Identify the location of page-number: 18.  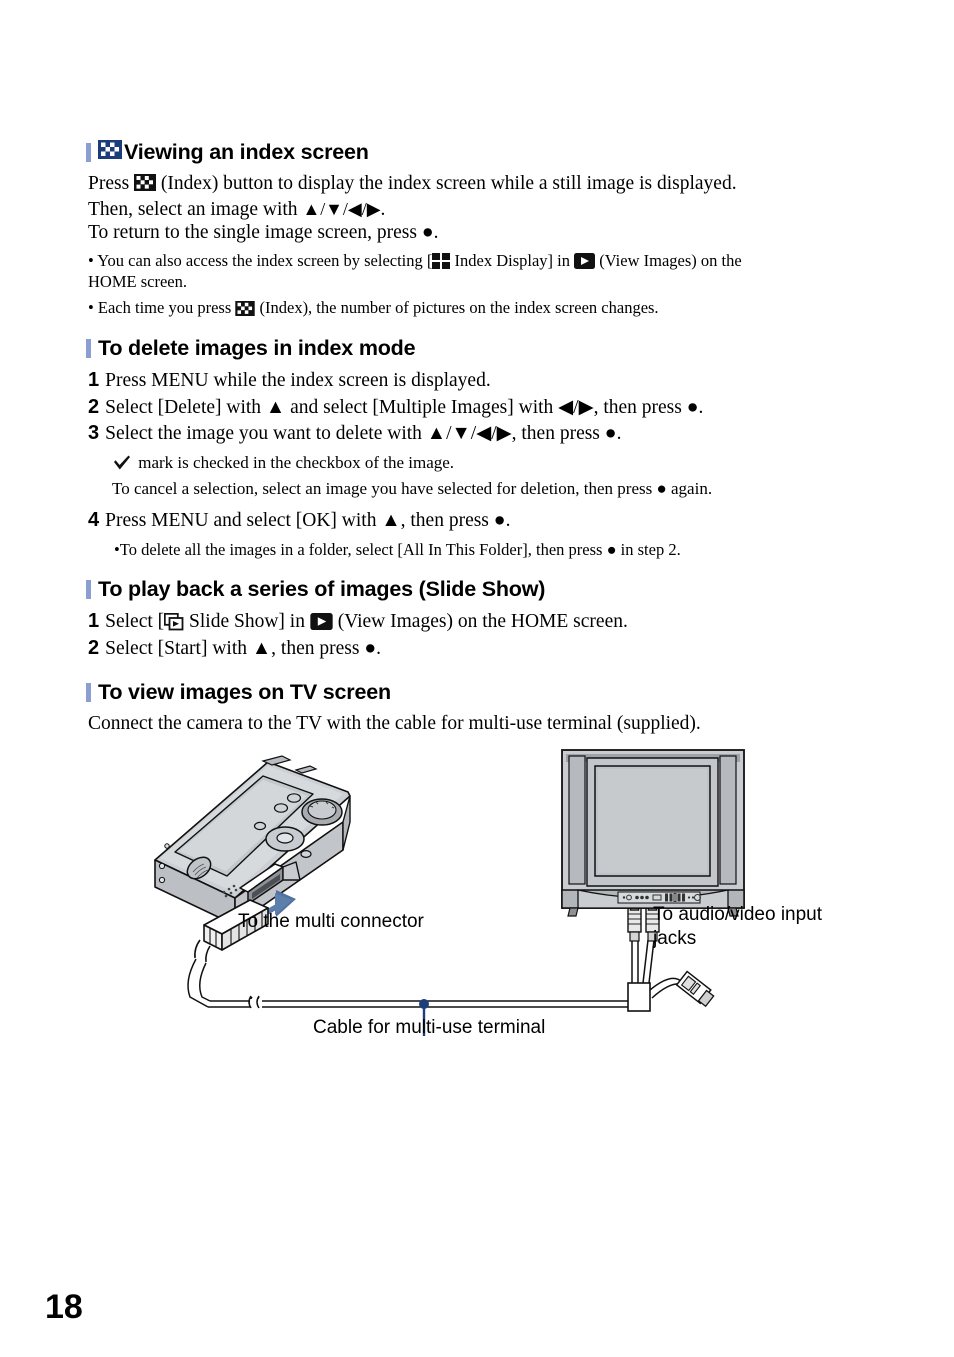
(64, 1307).